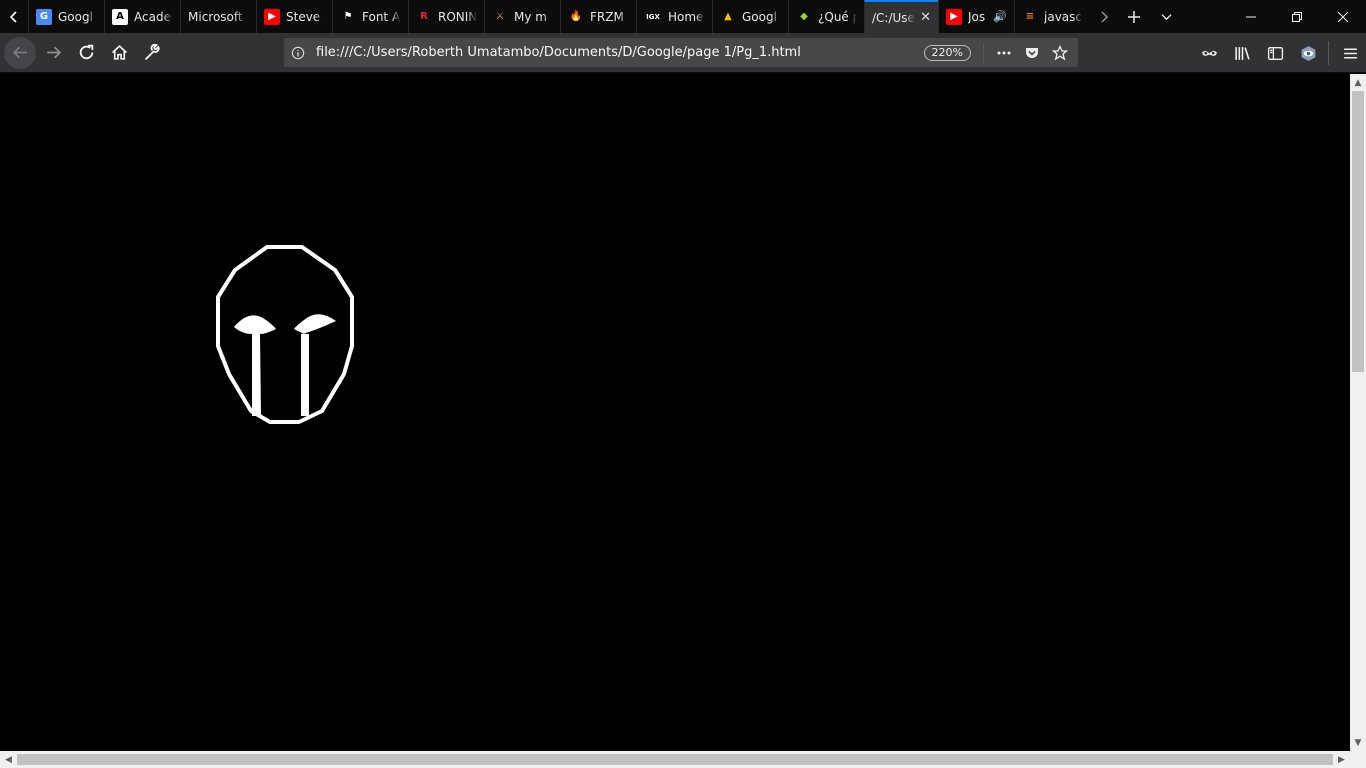 This screenshot has width=1366, height=768. I want to click on chevron-right-icon, so click(1104, 16).